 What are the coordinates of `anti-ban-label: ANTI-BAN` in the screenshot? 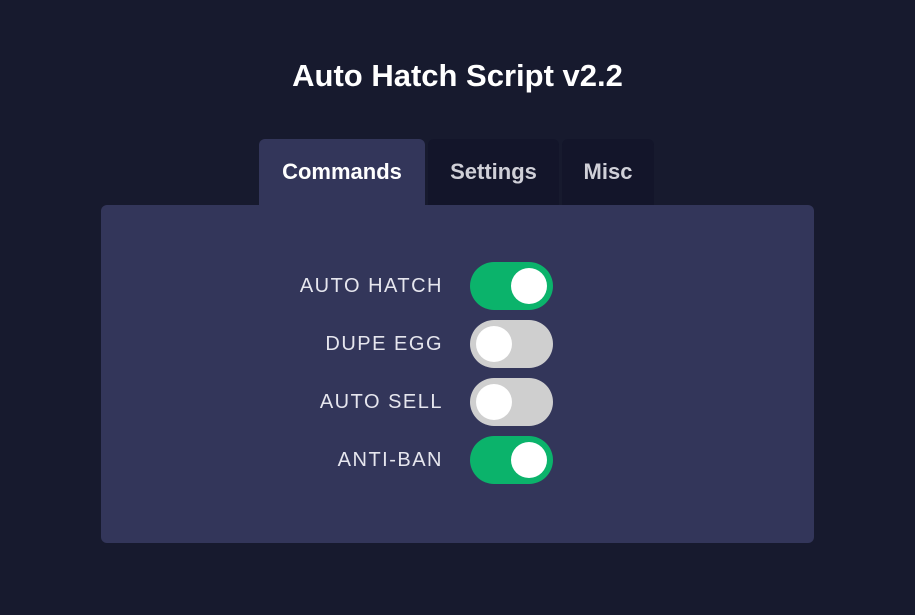 It's located at (390, 459).